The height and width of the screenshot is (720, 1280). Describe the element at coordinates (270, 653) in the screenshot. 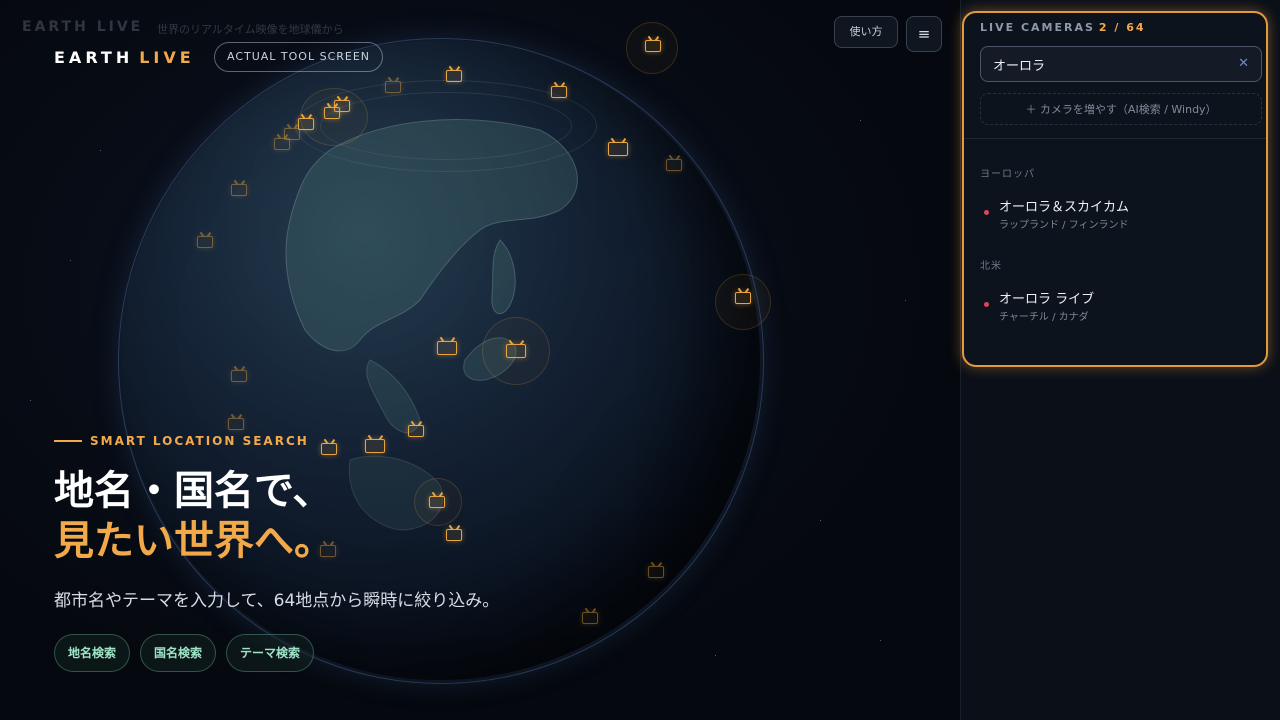

I see `chip-theme-search: テーマ検索` at that location.